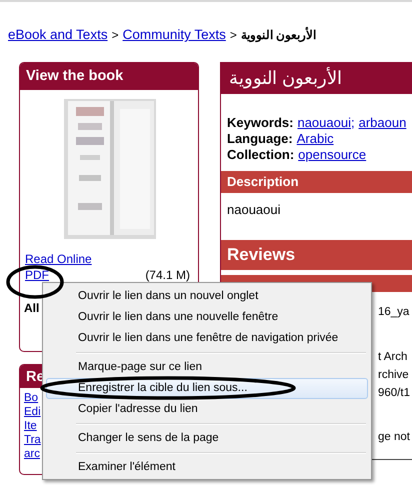  I want to click on field-link: Arabic, so click(315, 139).